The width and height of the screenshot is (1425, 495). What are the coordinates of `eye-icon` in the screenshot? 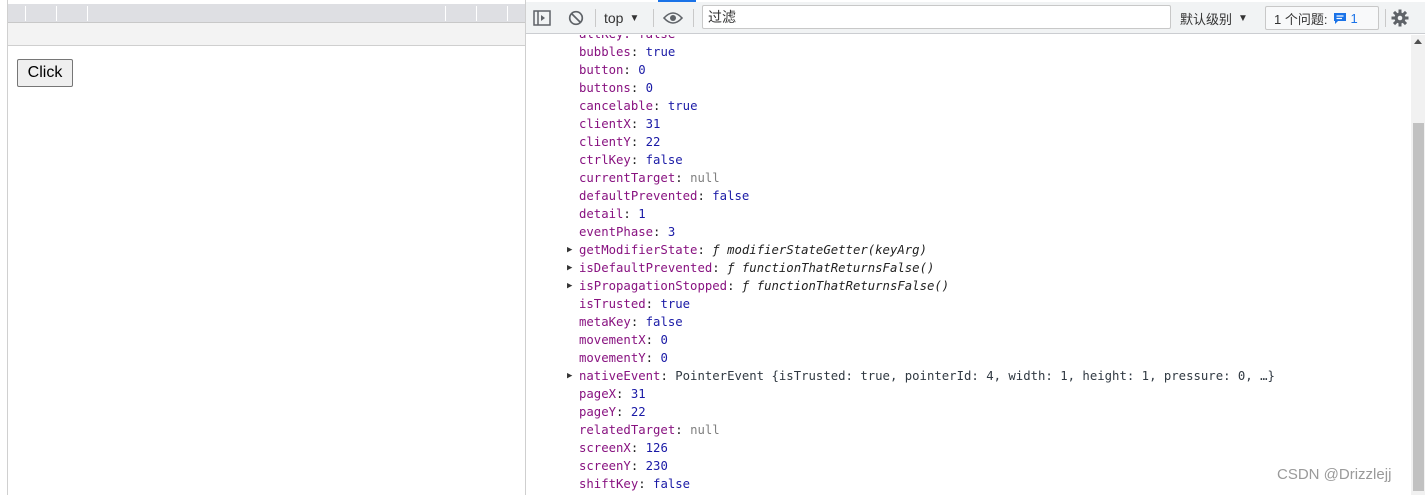 It's located at (673, 18).